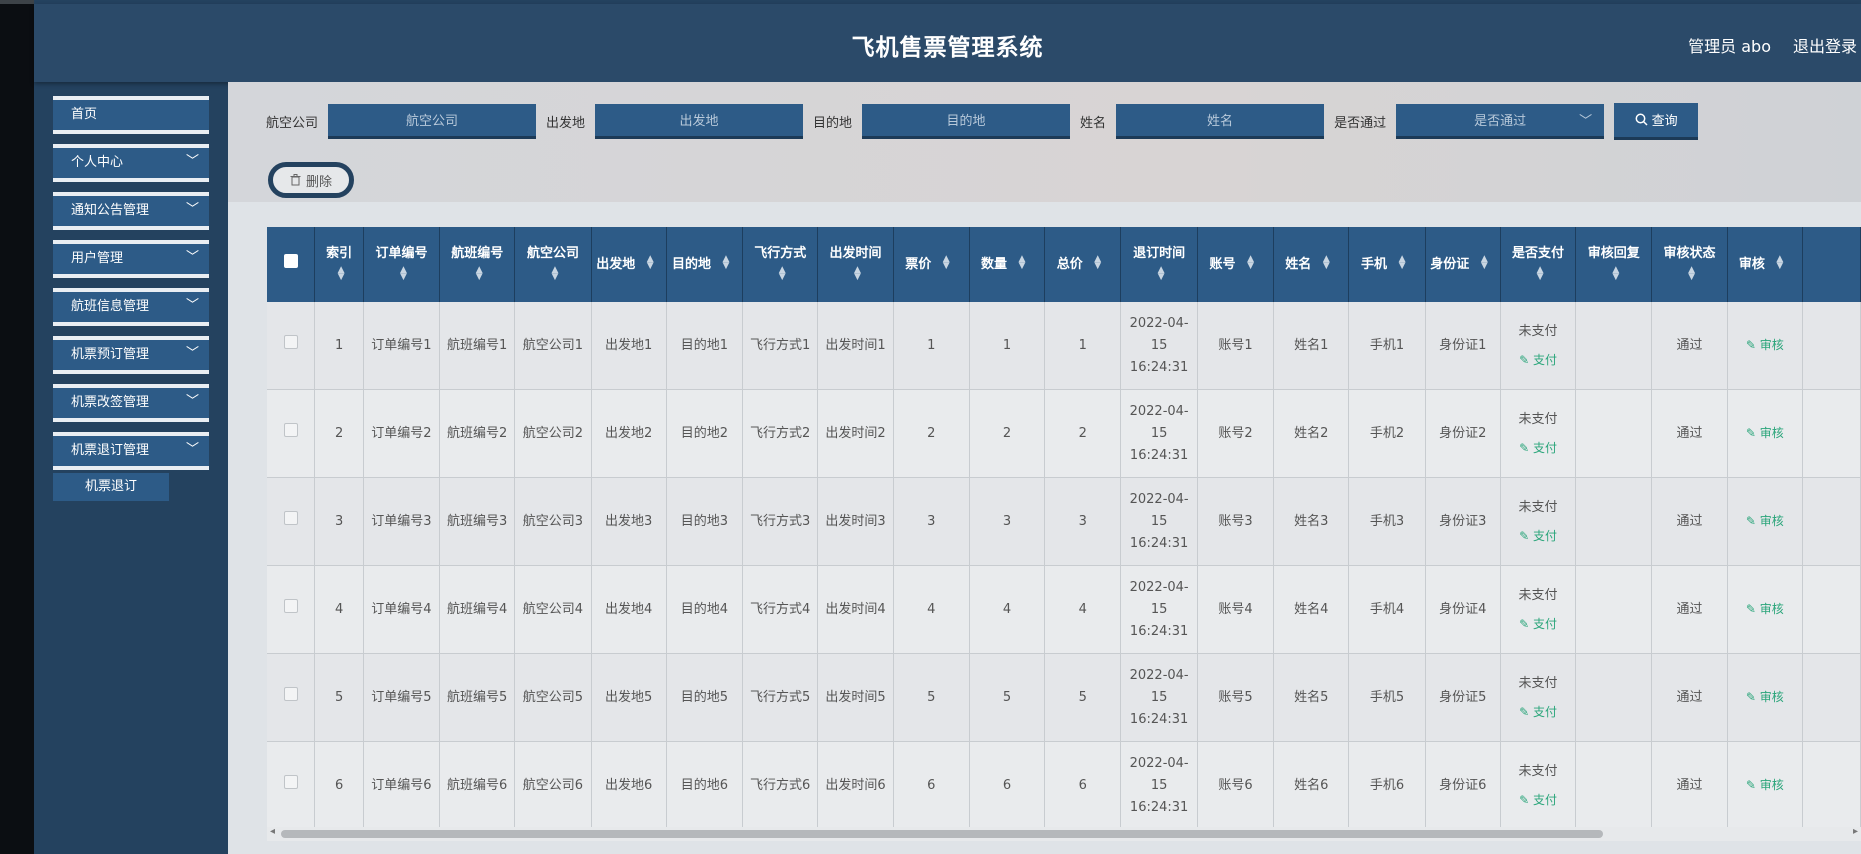 The height and width of the screenshot is (854, 1861). I want to click on column-header: 姓名 ▲▼, so click(1311, 264).